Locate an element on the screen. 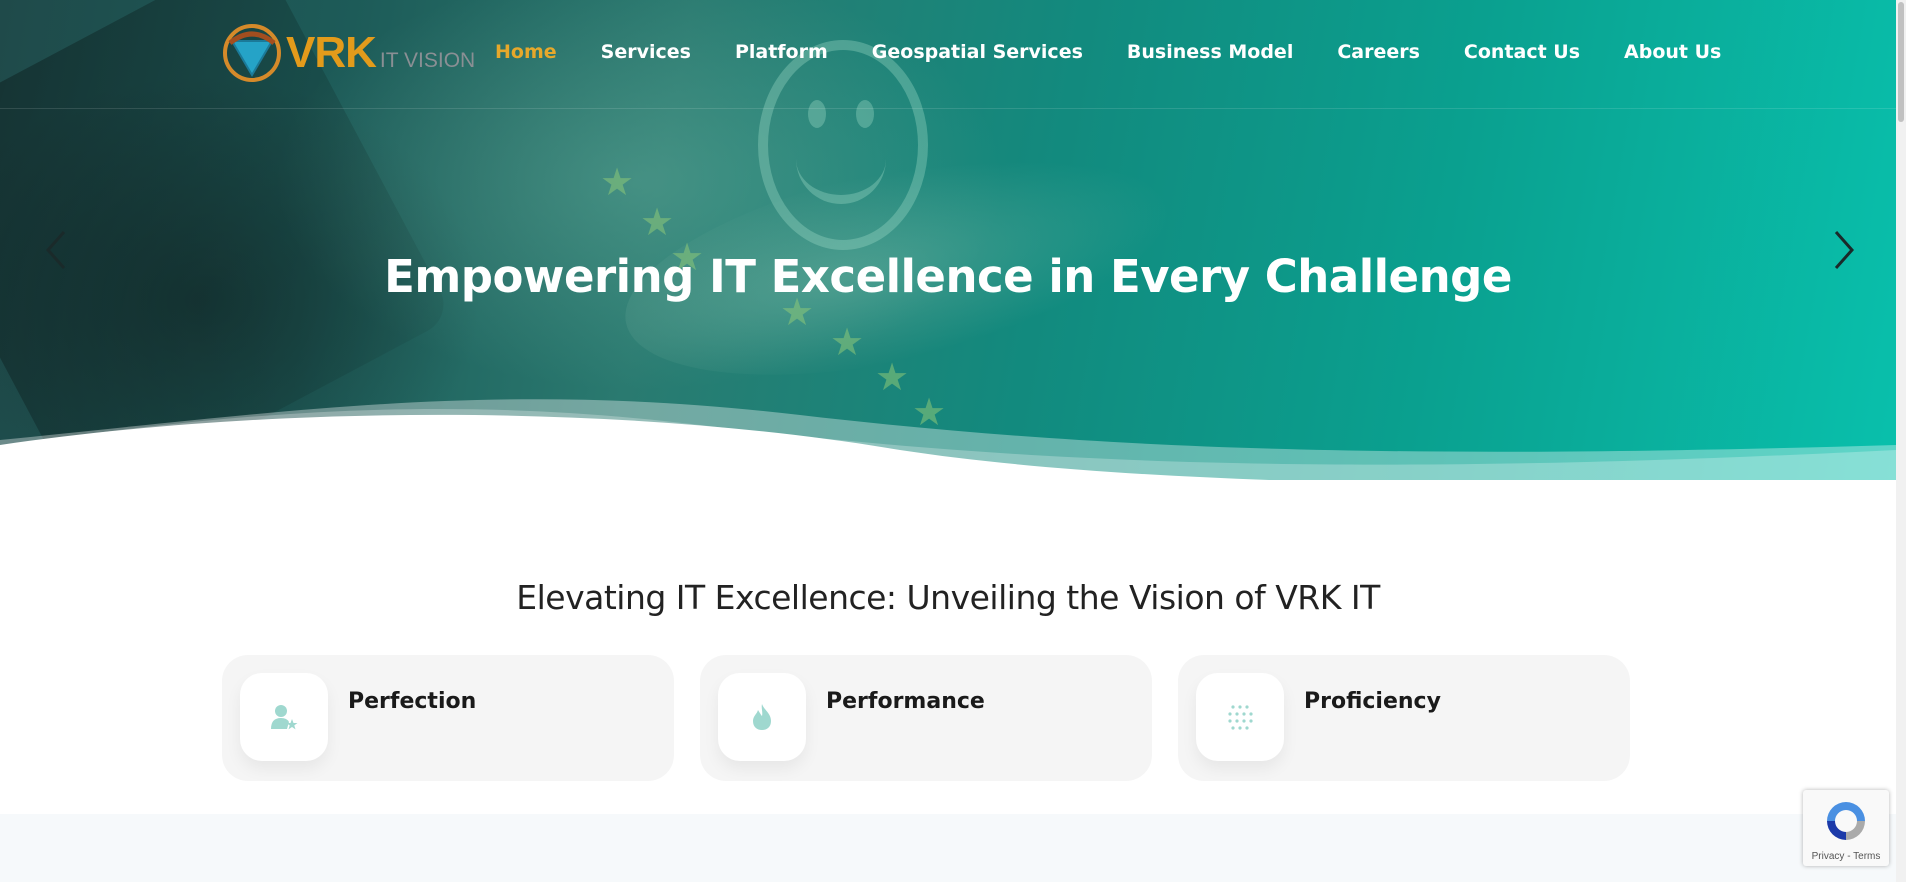  flame-icon is located at coordinates (762, 717).